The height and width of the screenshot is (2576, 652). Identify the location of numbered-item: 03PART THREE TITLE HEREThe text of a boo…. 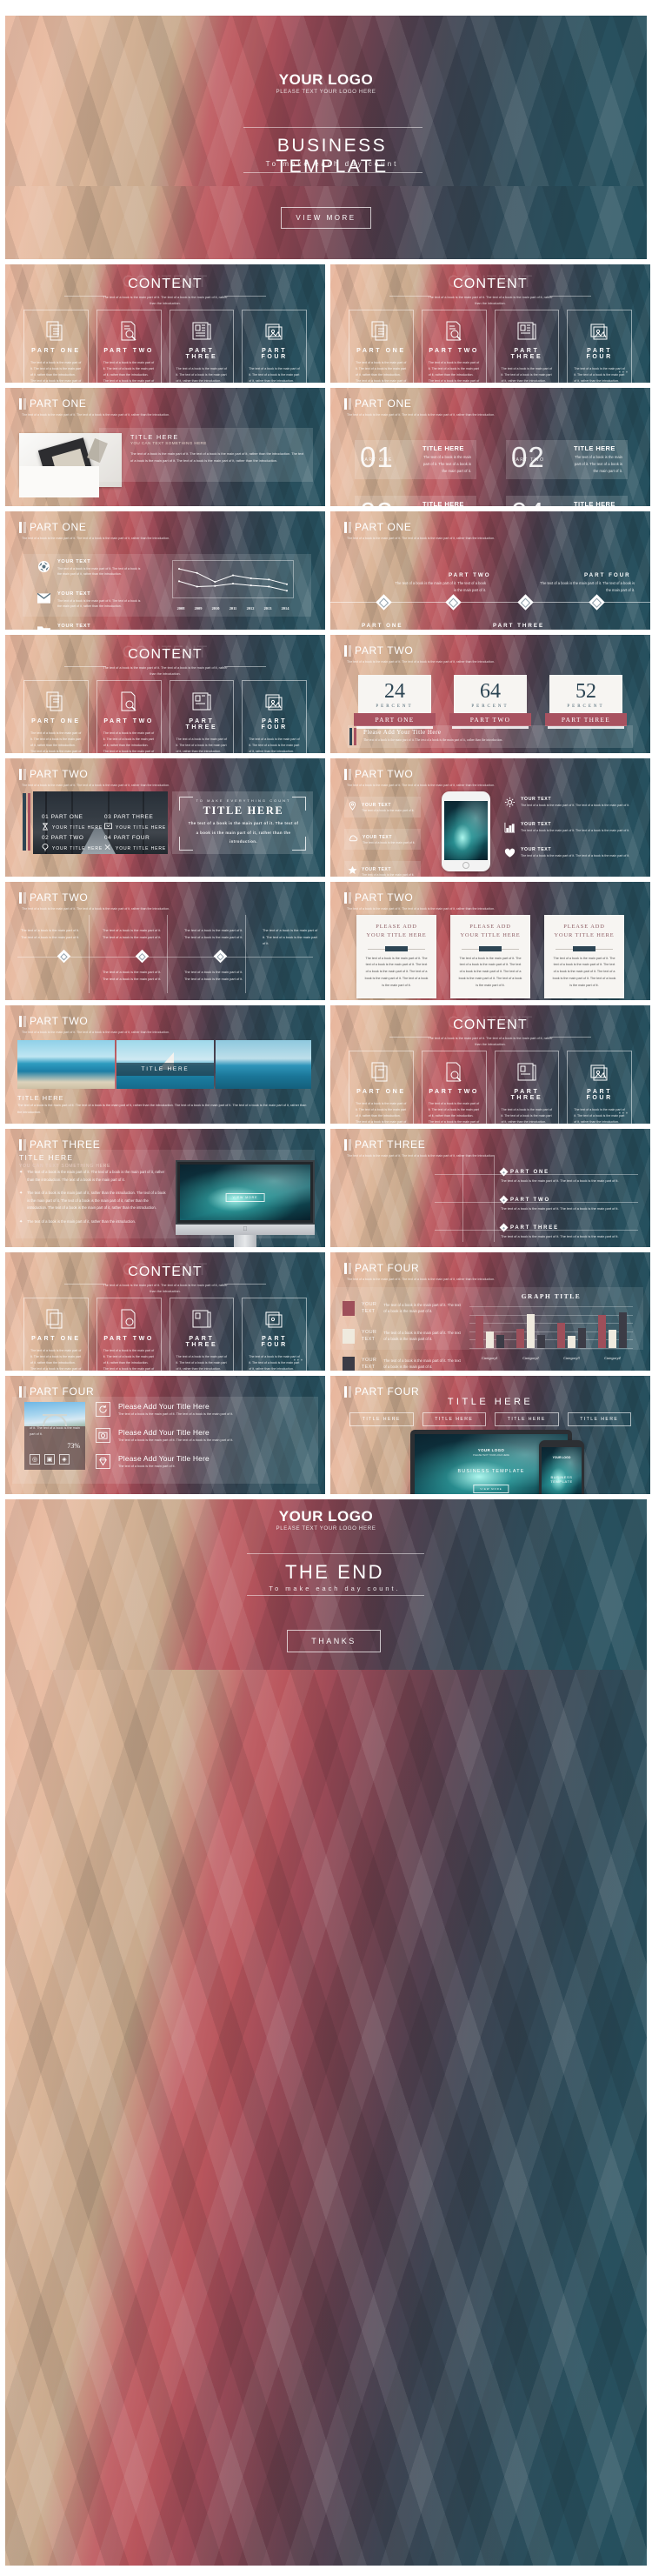
(415, 501).